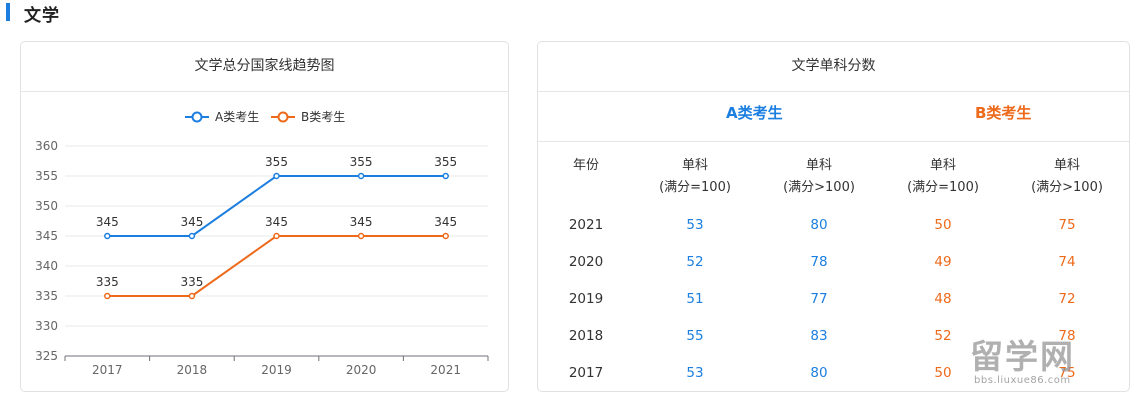  I want to click on chart-title: 文学总分国家线趋势图, so click(264, 67).